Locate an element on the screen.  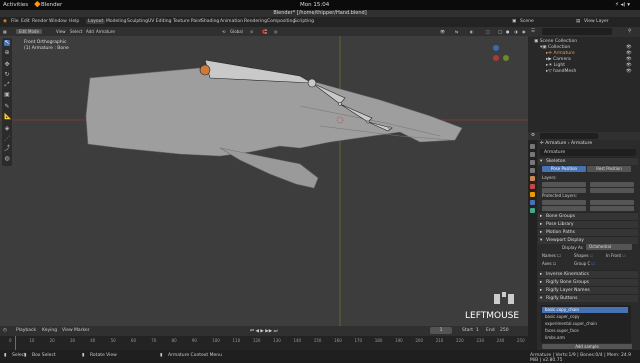
menu-help: Help is located at coordinates (74, 21).